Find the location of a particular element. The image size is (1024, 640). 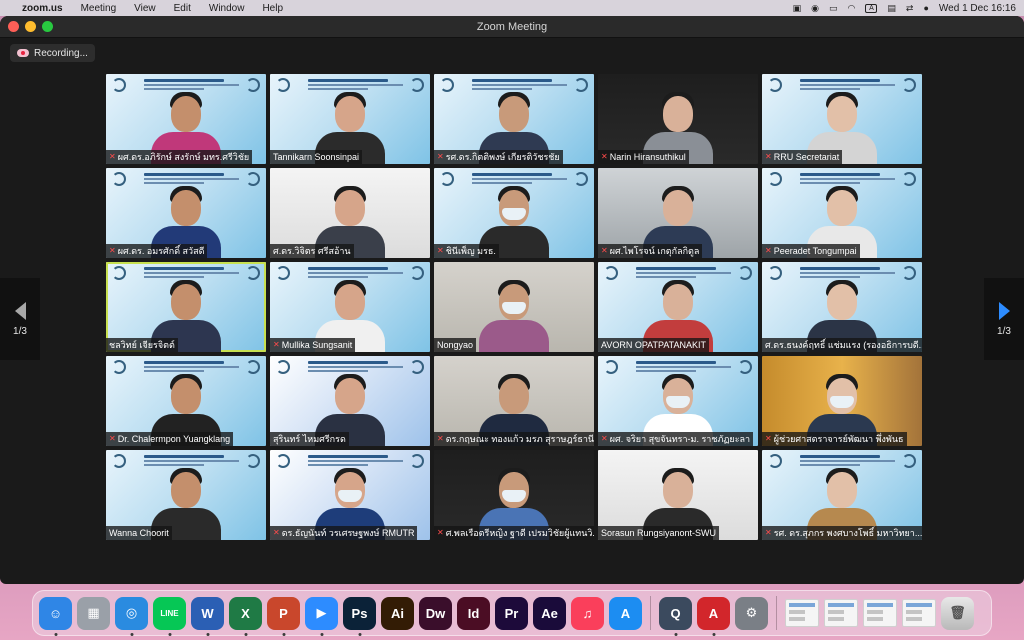

window-title: Zoom Meeting is located at coordinates (512, 26).